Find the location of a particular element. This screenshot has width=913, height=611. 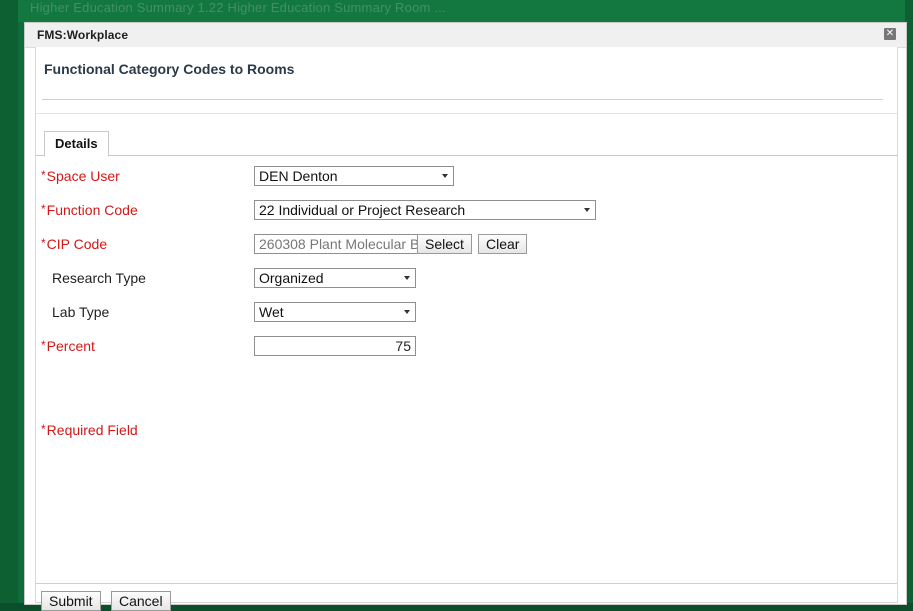

cip-code-field: 260308 Plant Molecular Biology is located at coordinates (336, 244).